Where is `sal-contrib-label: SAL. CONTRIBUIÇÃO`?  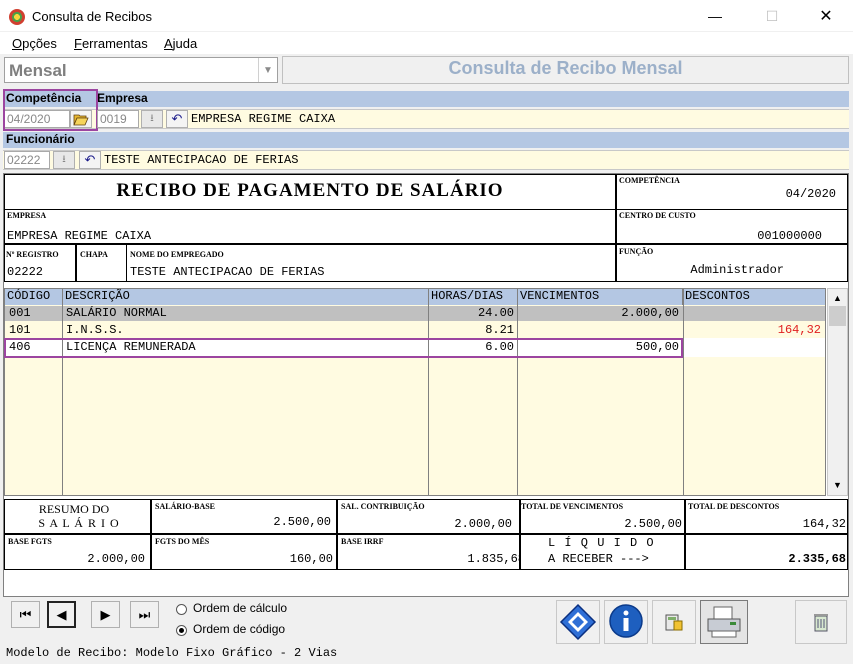 sal-contrib-label: SAL. CONTRIBUIÇÃO is located at coordinates (383, 506).